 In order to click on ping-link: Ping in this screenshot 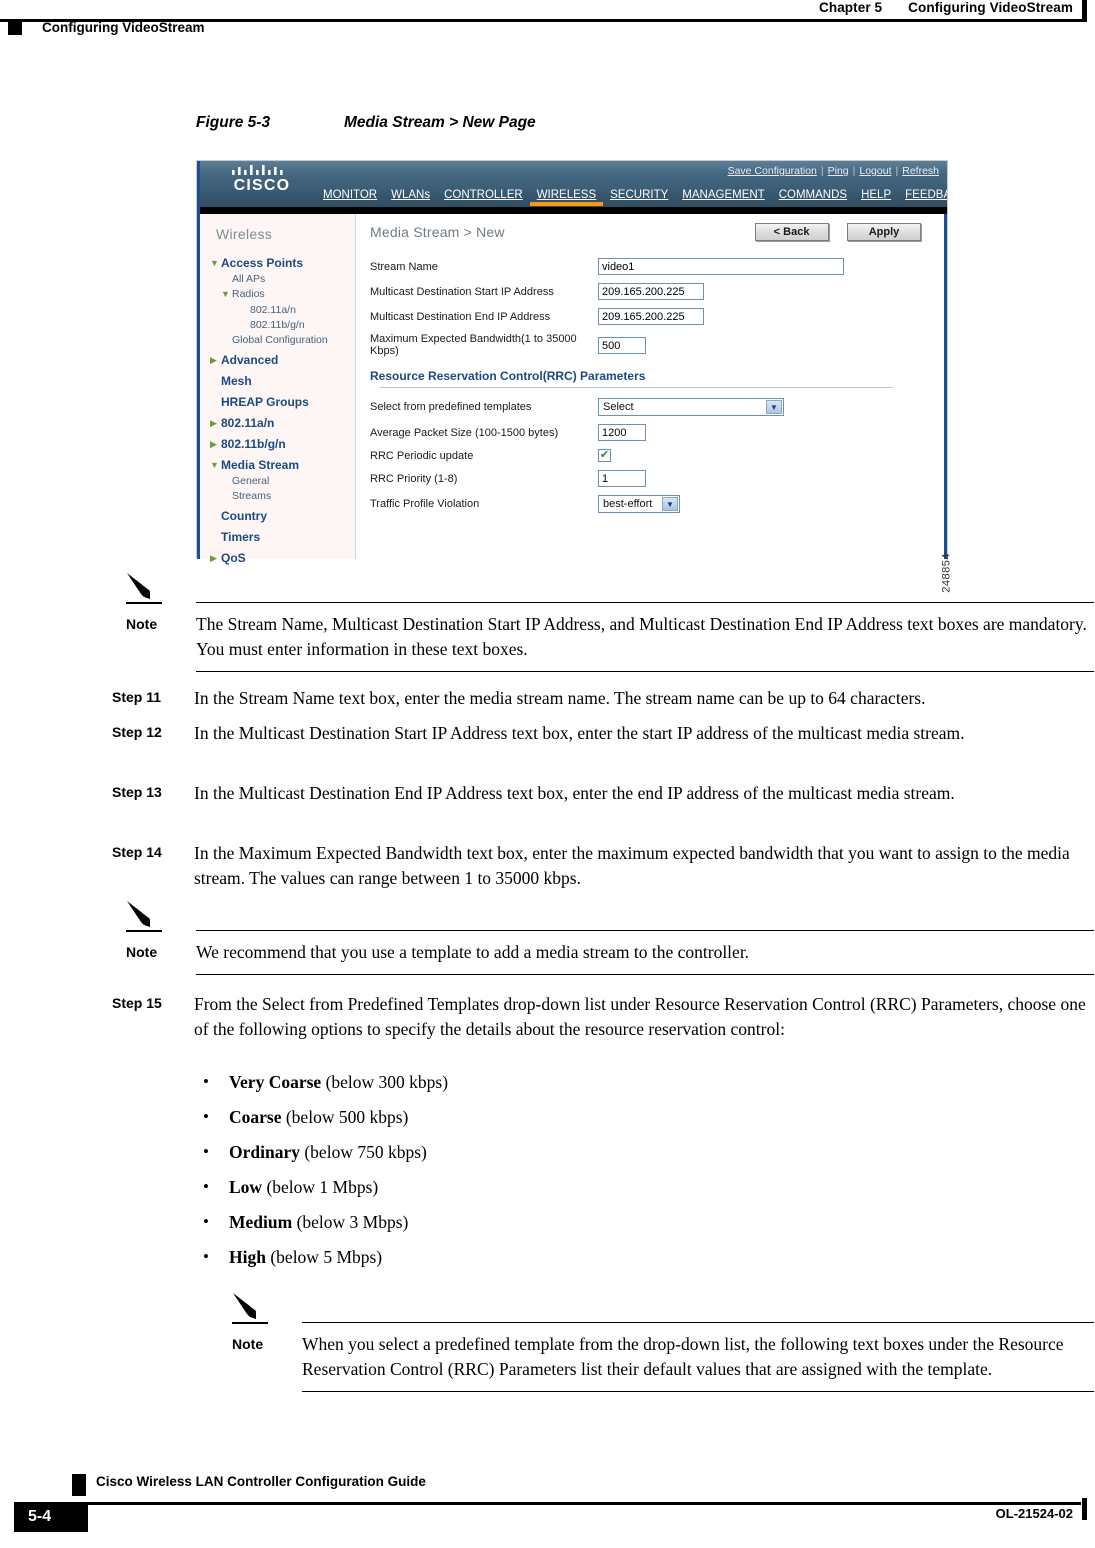, I will do `click(838, 171)`.